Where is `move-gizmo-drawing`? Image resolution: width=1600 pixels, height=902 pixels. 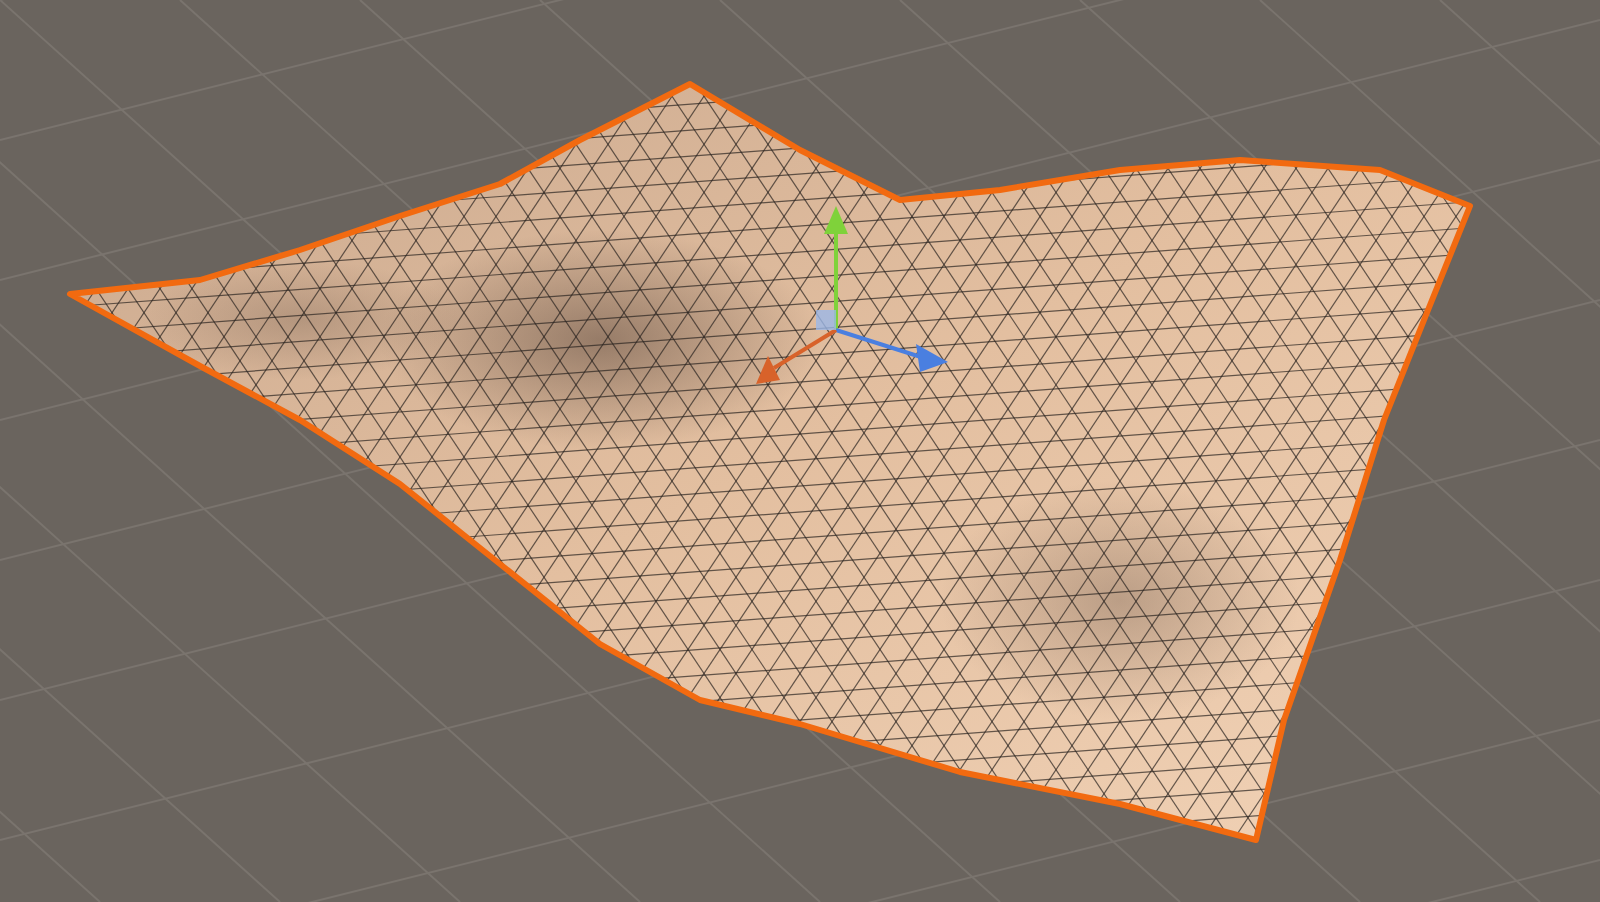 move-gizmo-drawing is located at coordinates (852, 295).